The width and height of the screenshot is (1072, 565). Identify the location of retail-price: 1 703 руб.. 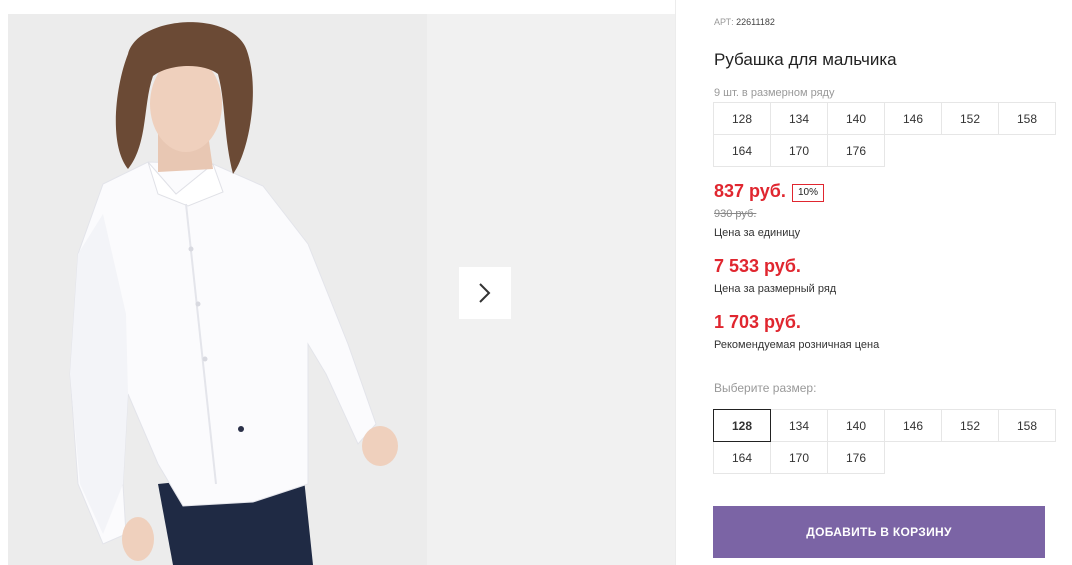
(757, 322).